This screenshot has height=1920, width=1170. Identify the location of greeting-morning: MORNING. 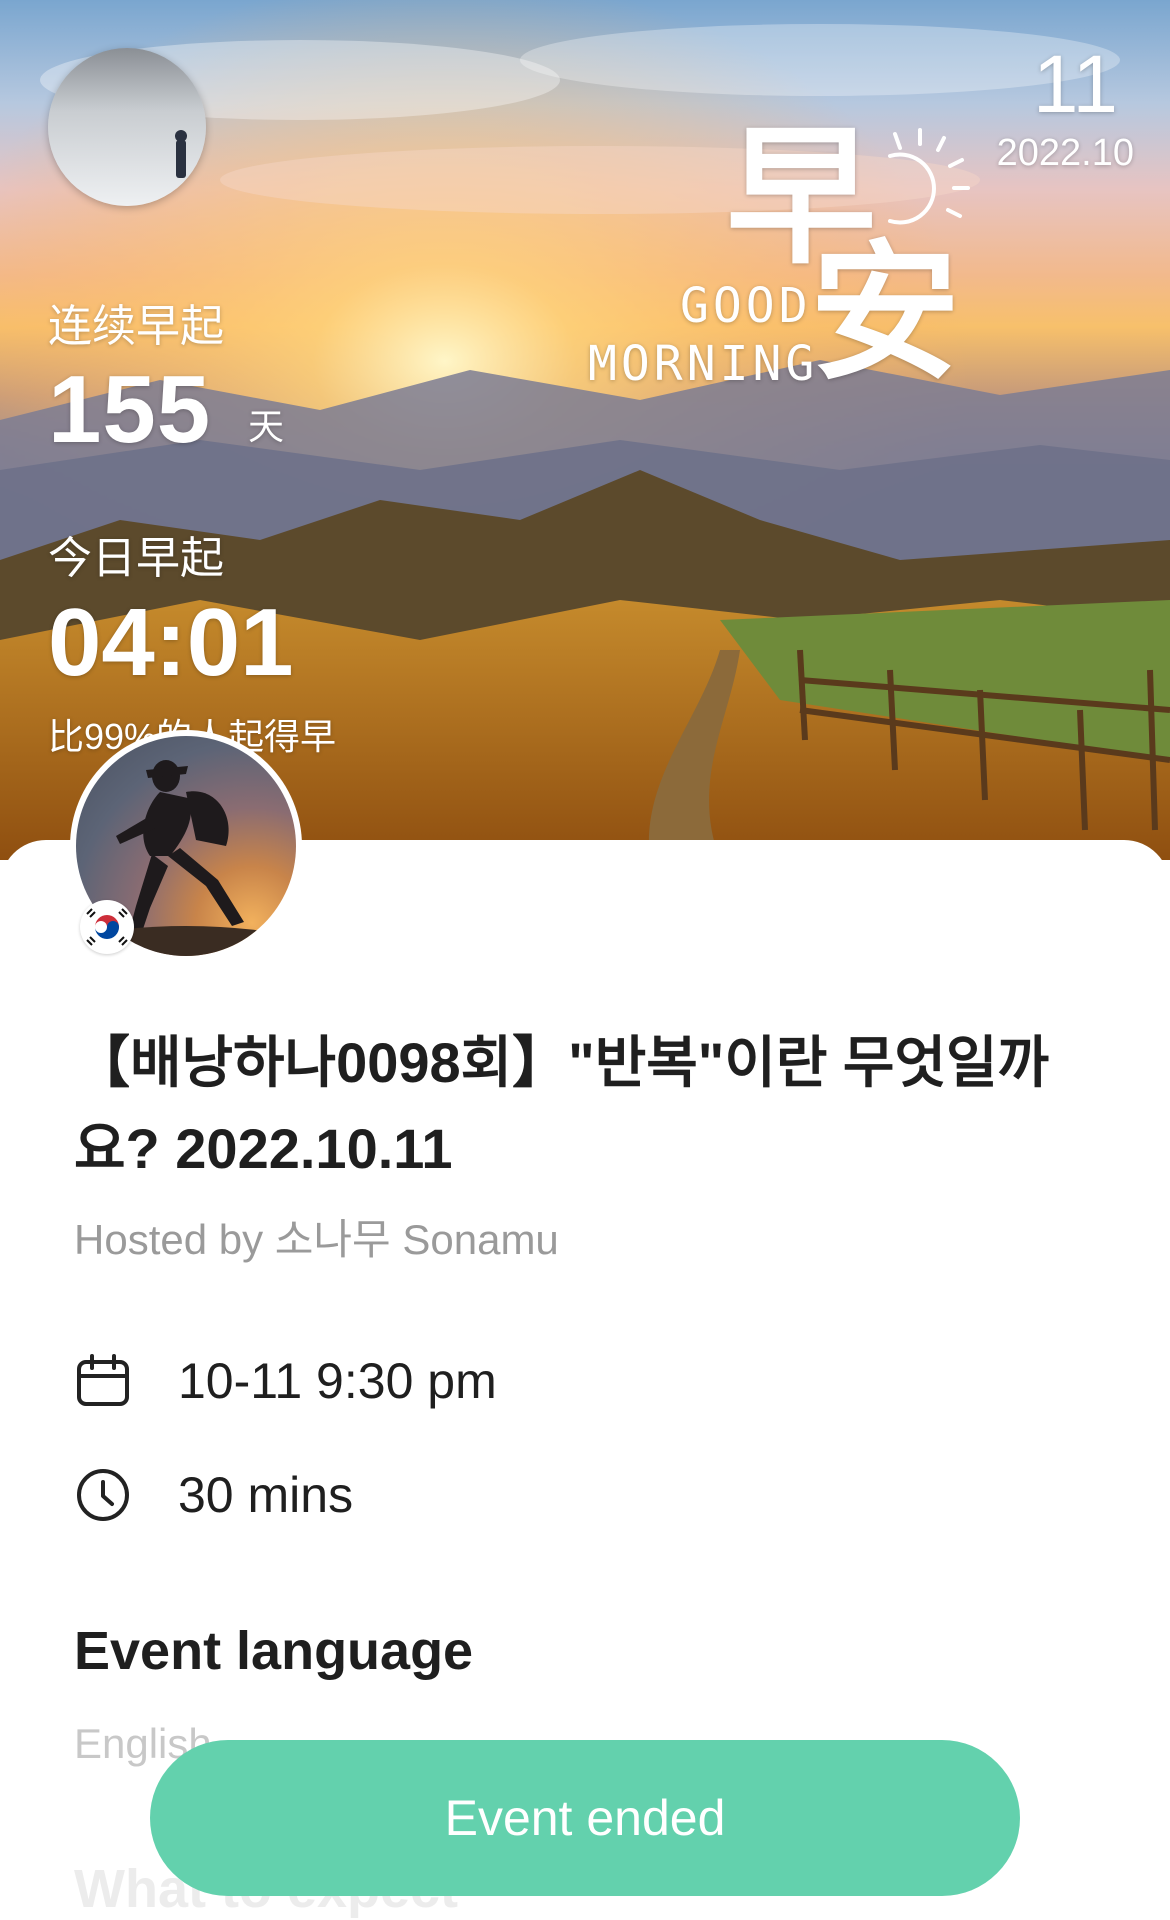
(703, 364).